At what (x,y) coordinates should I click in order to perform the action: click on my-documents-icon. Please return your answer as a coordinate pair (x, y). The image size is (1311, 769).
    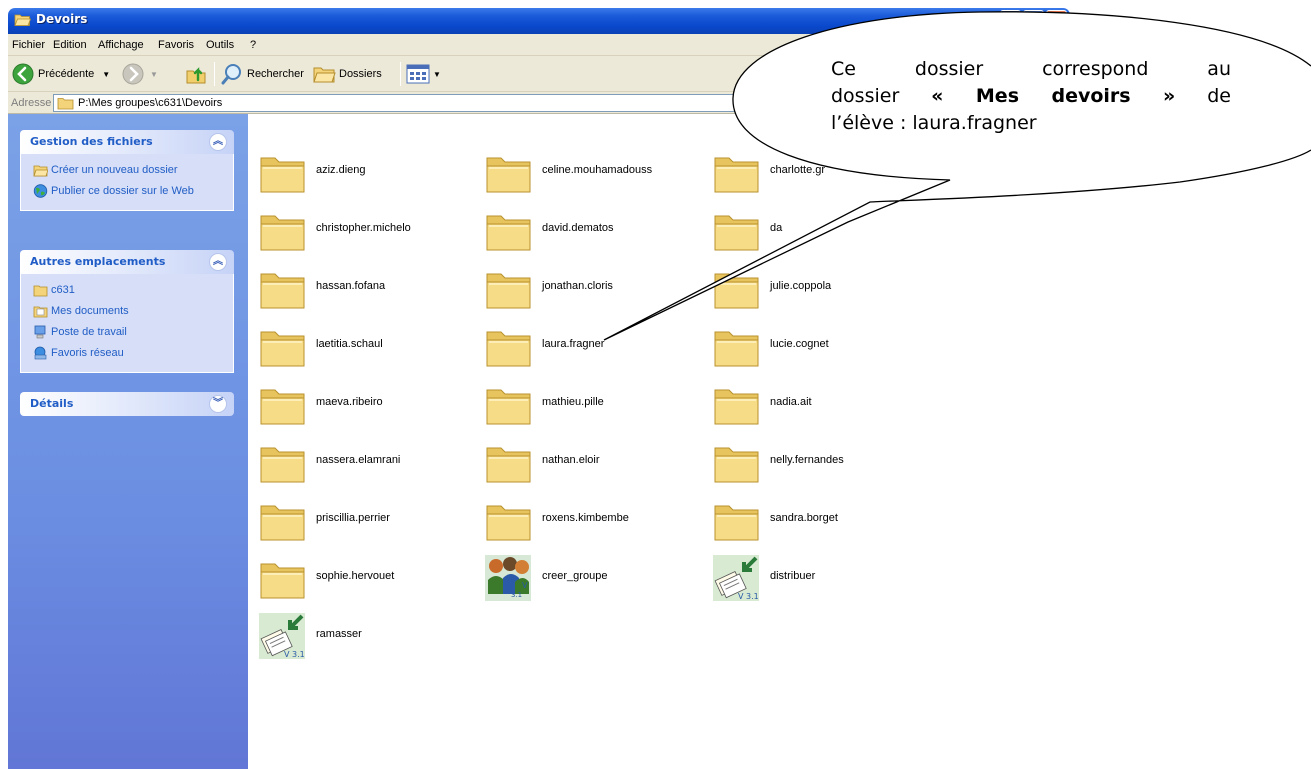
    Looking at the image, I should click on (40, 312).